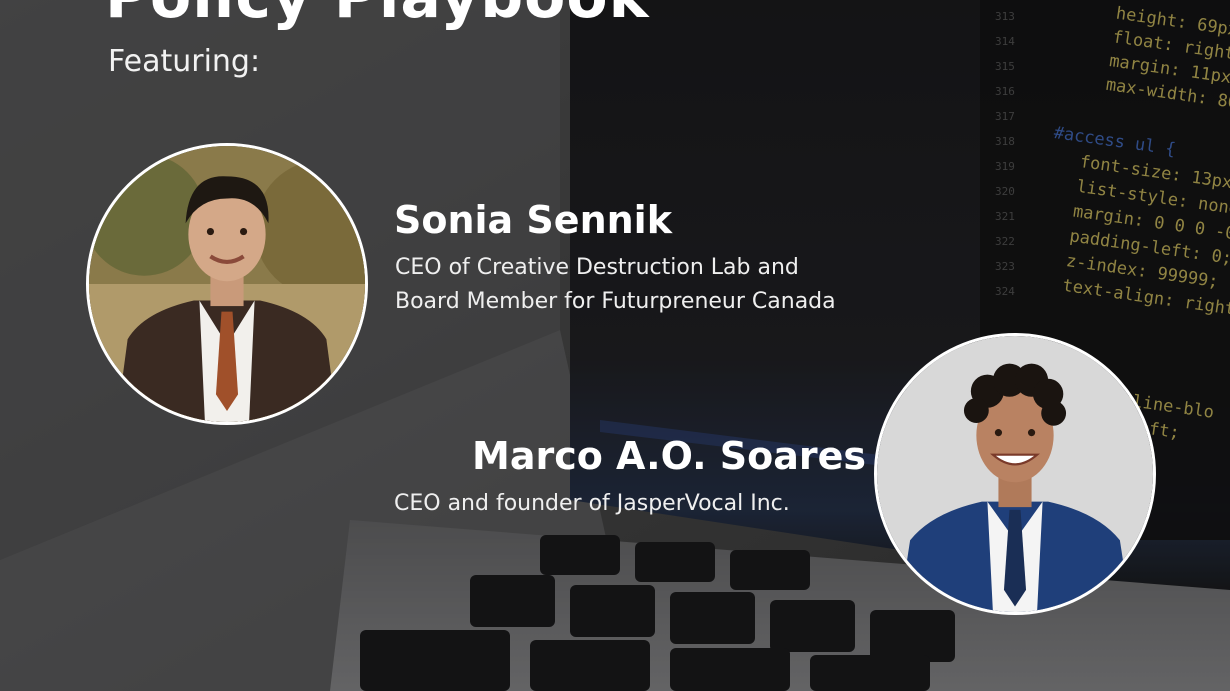 The image size is (1230, 691). I want to click on speaker-photo-sonia, so click(227, 284).